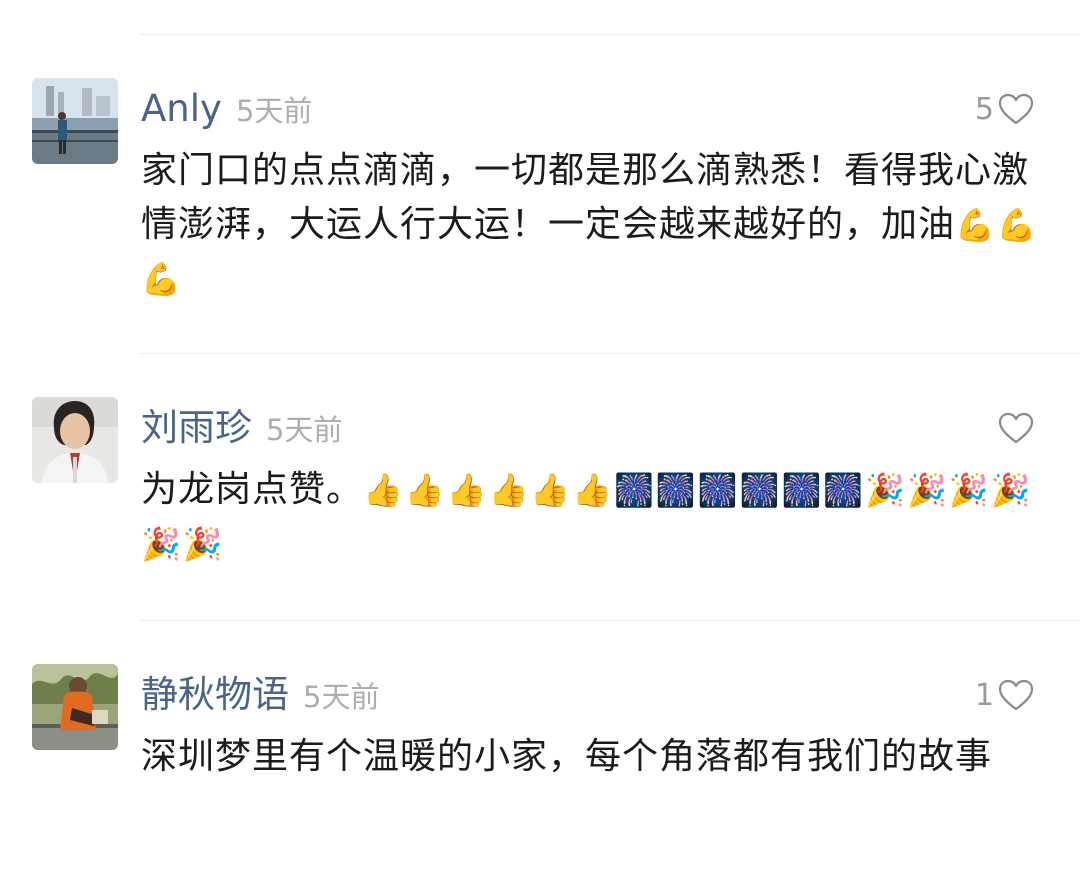  Describe the element at coordinates (610, 34) in the screenshot. I see `top-divider` at that location.